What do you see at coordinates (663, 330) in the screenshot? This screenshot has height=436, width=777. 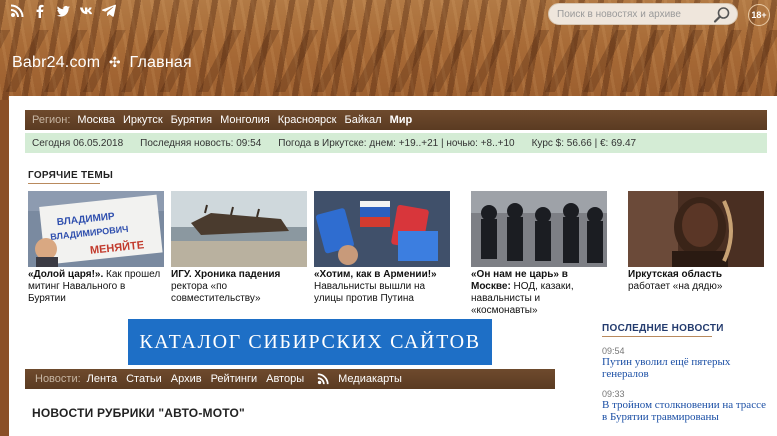 I see `latest-news-title: ПОСЛЕДНИЕ НОВОСТИ` at bounding box center [663, 330].